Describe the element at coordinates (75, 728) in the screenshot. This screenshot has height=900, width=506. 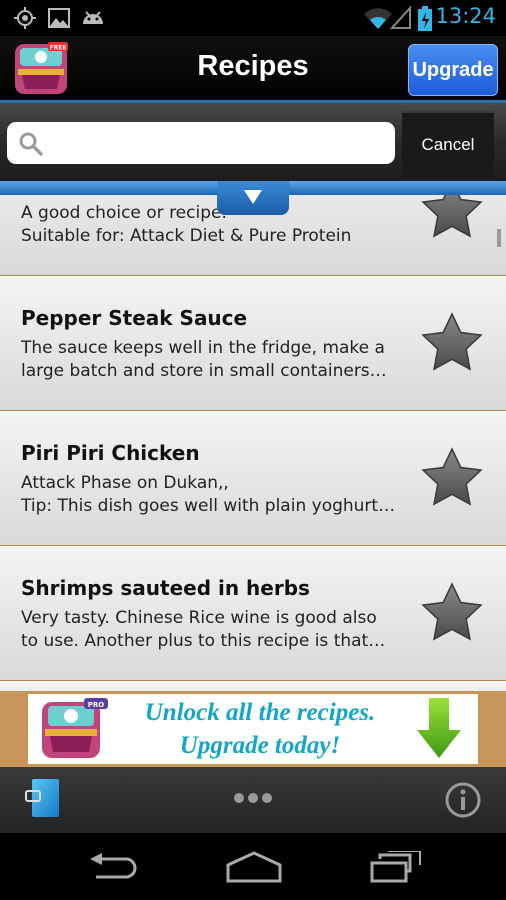
I see `app-logo-icon: PRO` at that location.